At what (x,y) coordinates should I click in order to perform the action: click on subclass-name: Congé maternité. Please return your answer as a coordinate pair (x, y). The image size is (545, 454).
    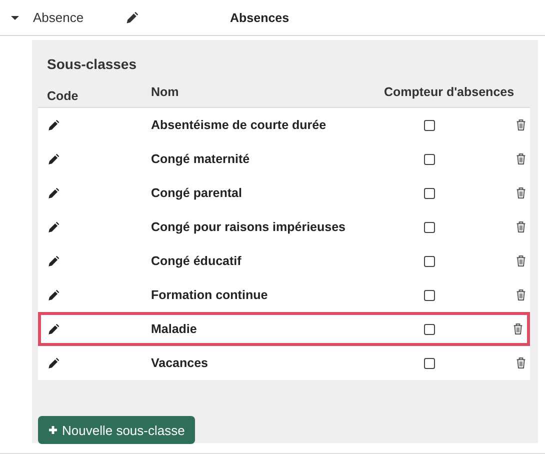
    Looking at the image, I should click on (201, 159).